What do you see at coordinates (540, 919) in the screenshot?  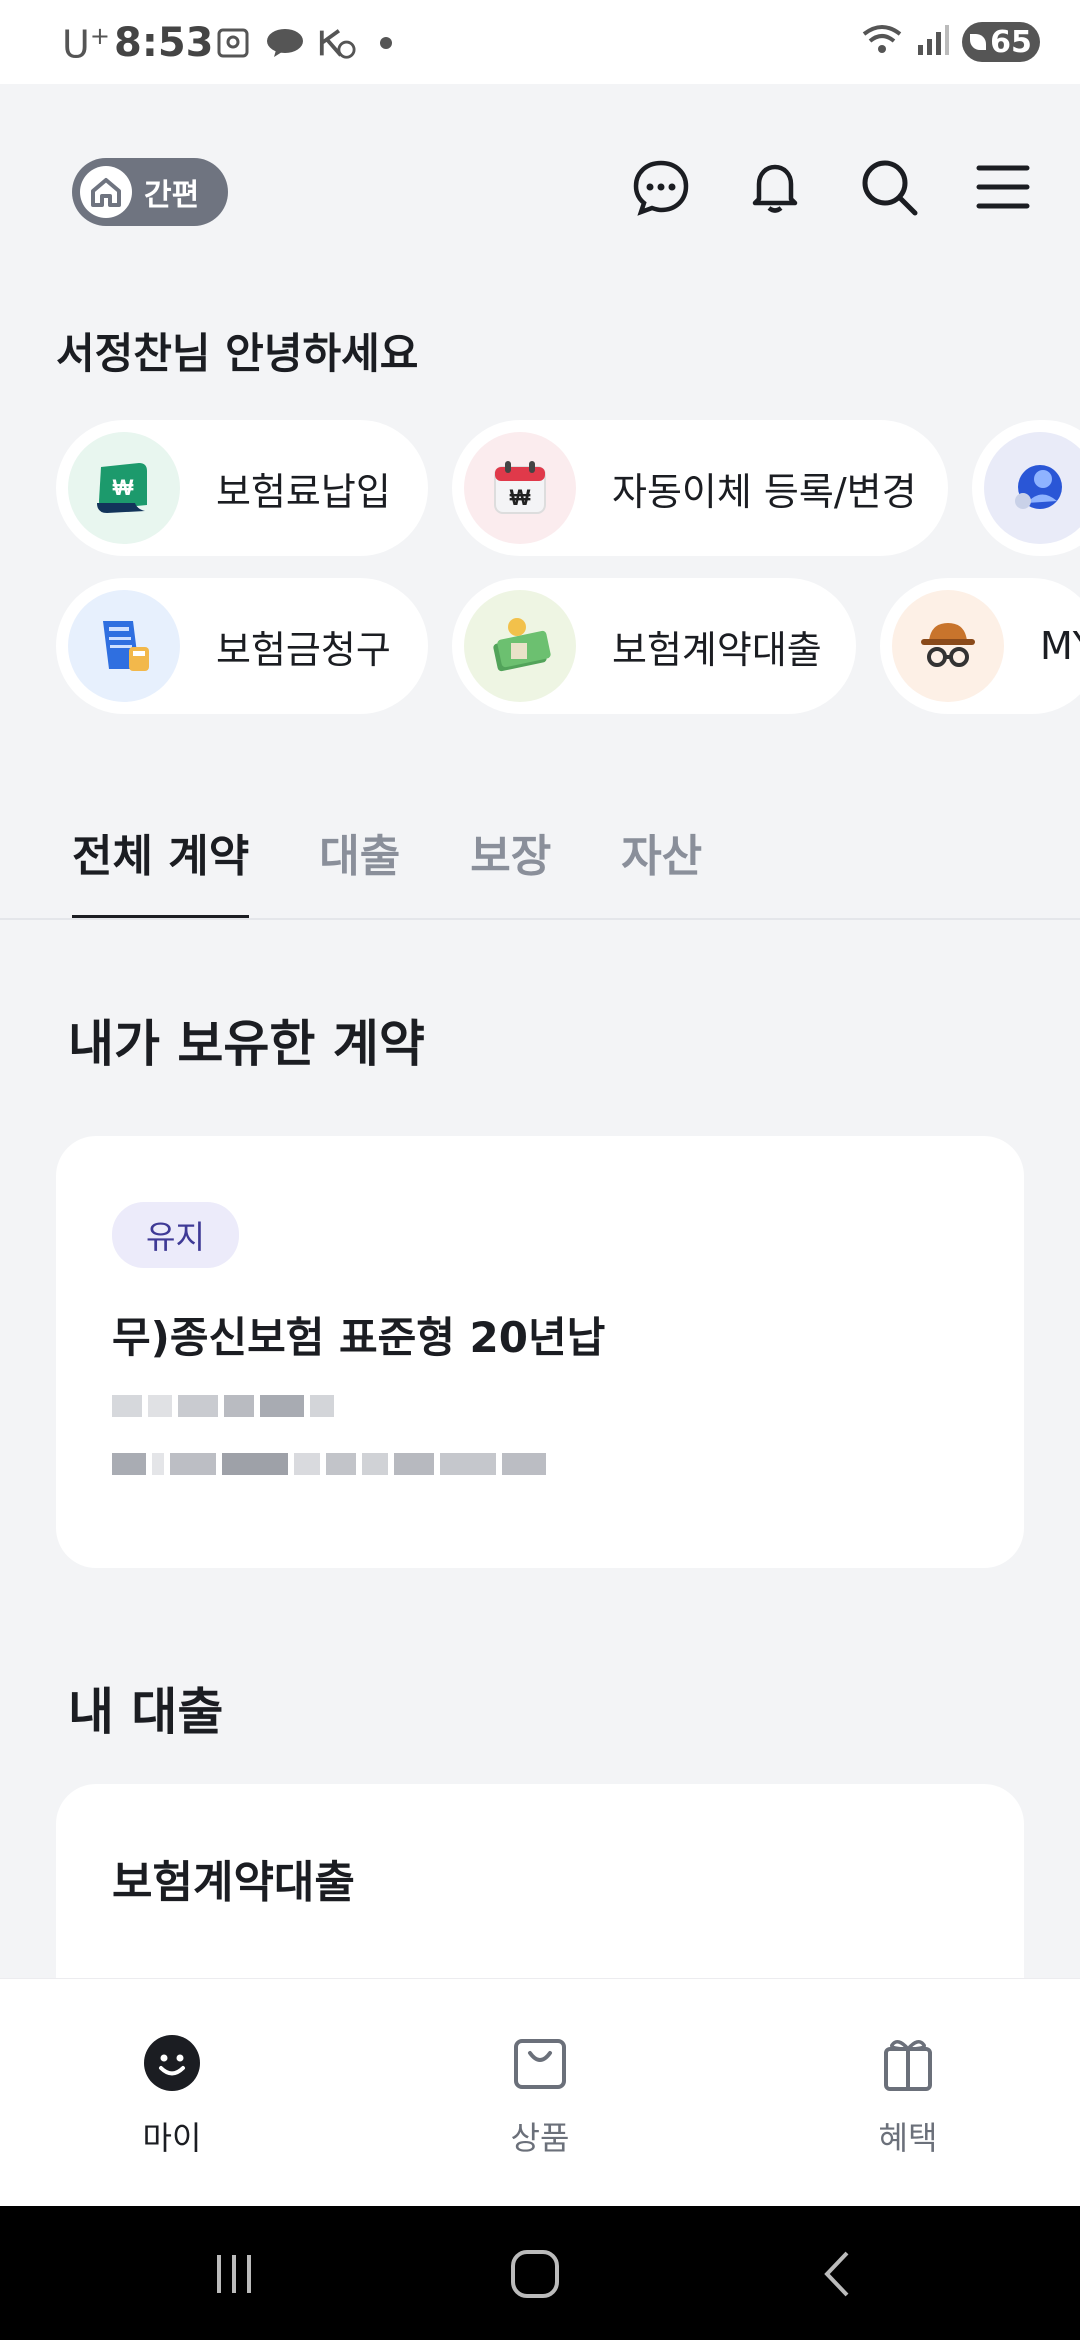 I see `tab-divider` at bounding box center [540, 919].